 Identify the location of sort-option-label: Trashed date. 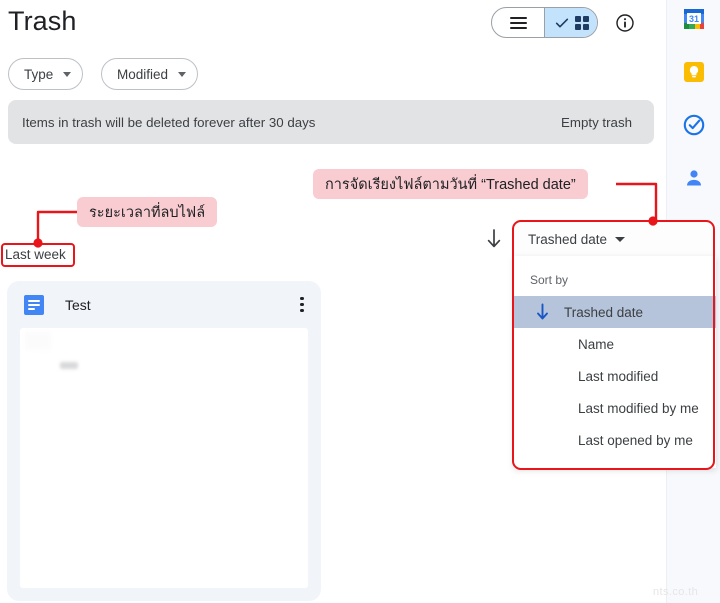
(604, 312).